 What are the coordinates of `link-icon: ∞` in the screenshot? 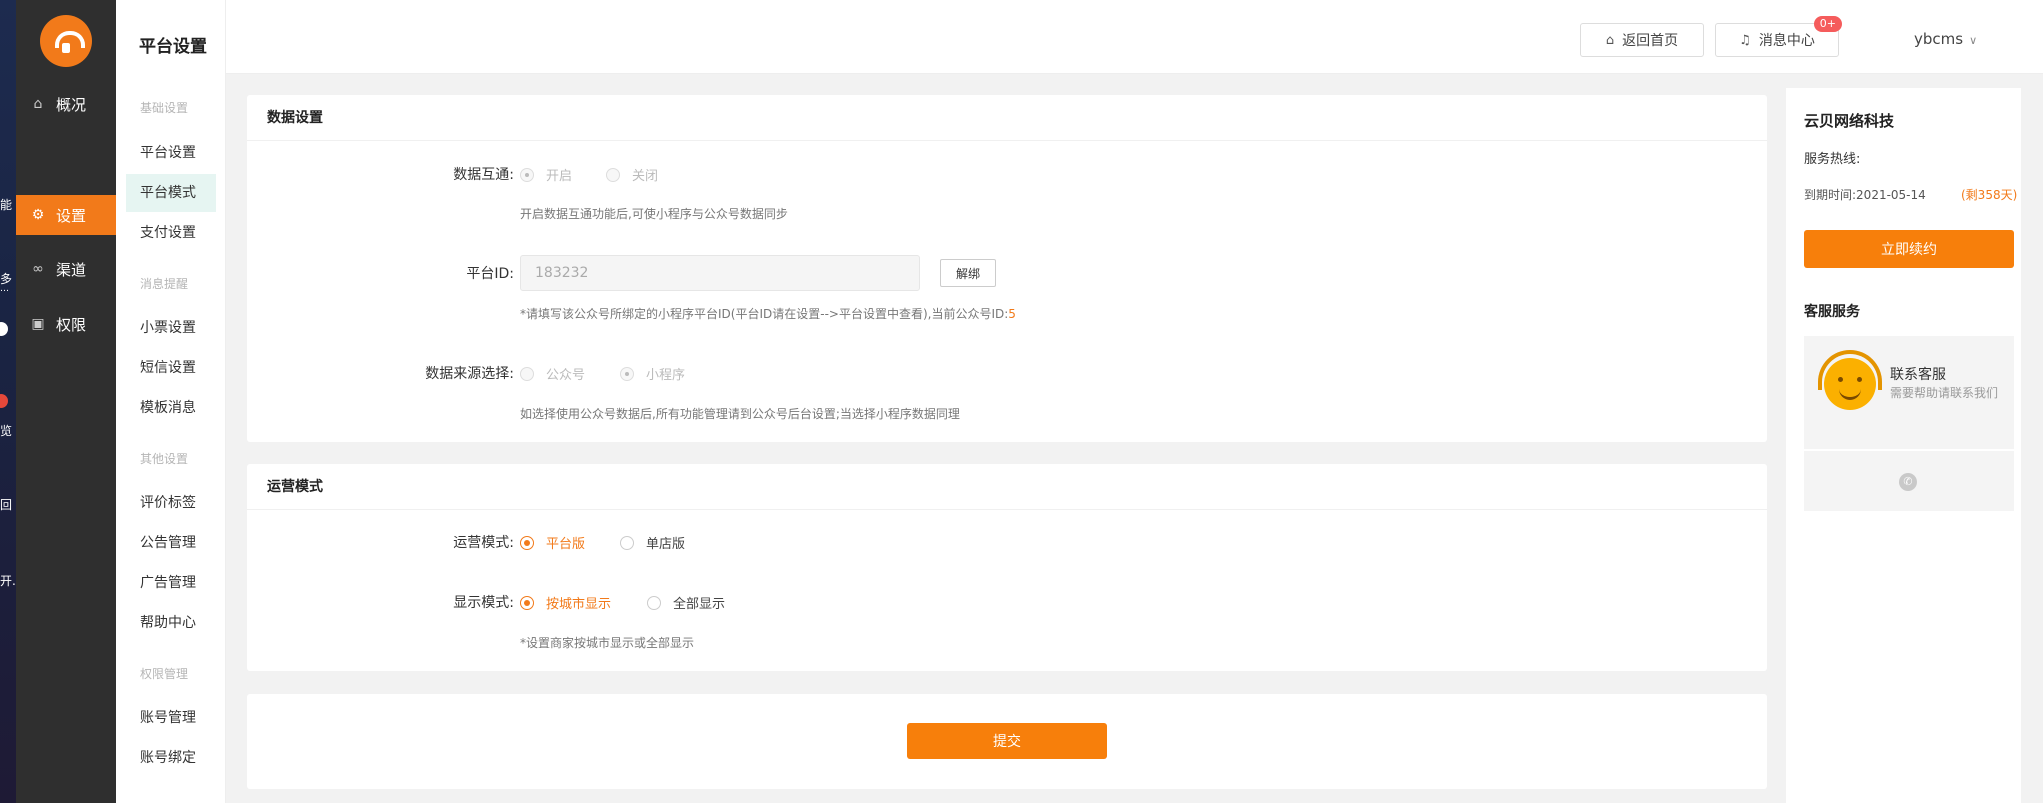 It's located at (38, 269).